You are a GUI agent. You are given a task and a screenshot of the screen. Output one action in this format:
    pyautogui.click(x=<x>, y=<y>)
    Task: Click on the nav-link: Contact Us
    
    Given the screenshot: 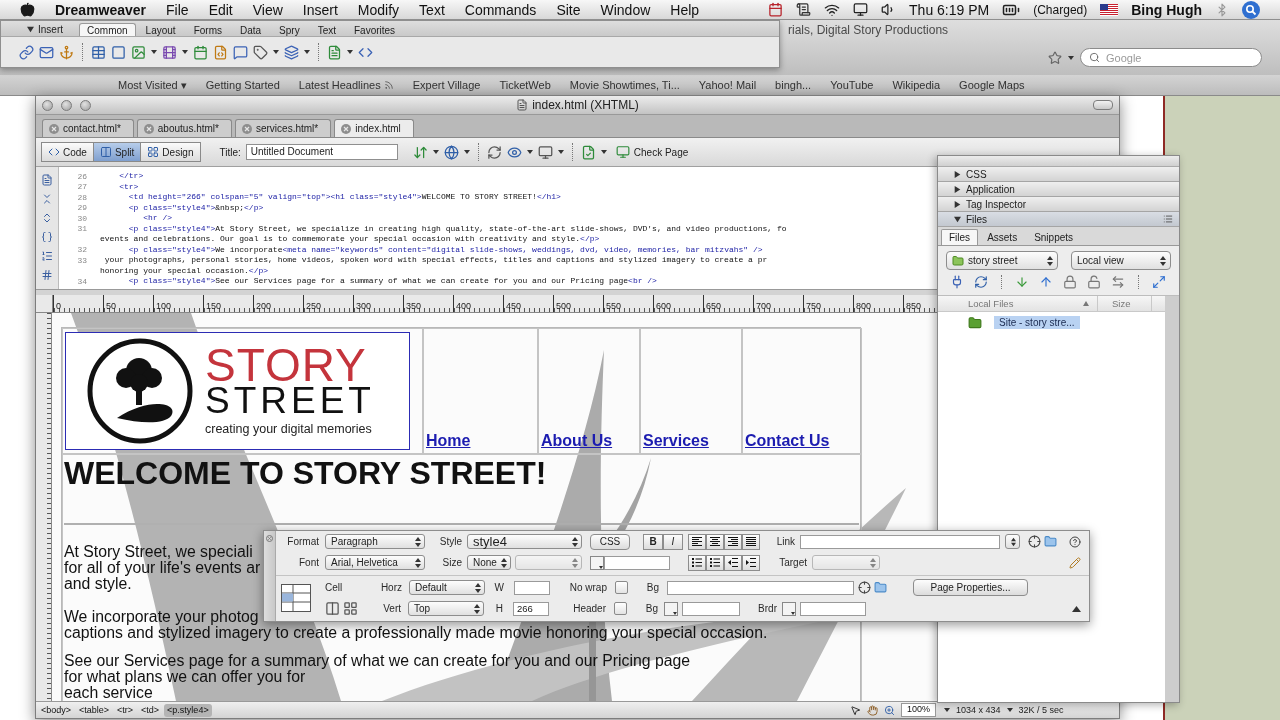 What is the action you would take?
    pyautogui.click(x=787, y=441)
    